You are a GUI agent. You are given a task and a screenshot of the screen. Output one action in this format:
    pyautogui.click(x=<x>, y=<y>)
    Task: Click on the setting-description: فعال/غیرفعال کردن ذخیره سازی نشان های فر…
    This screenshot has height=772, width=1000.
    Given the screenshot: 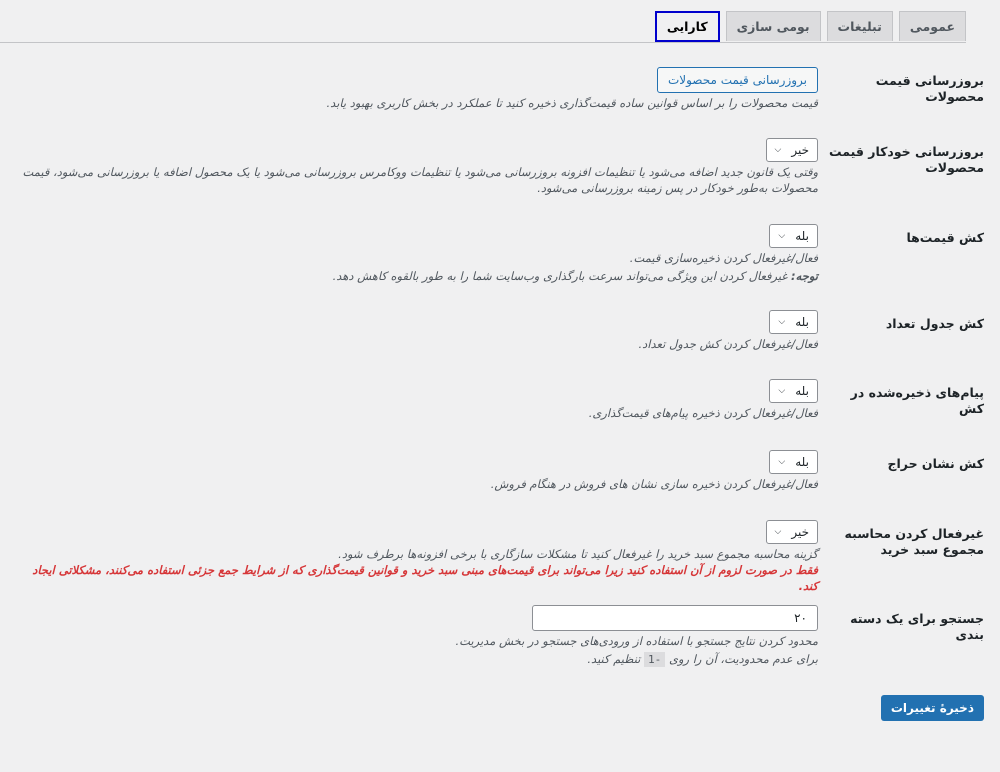 What is the action you would take?
    pyautogui.click(x=654, y=484)
    